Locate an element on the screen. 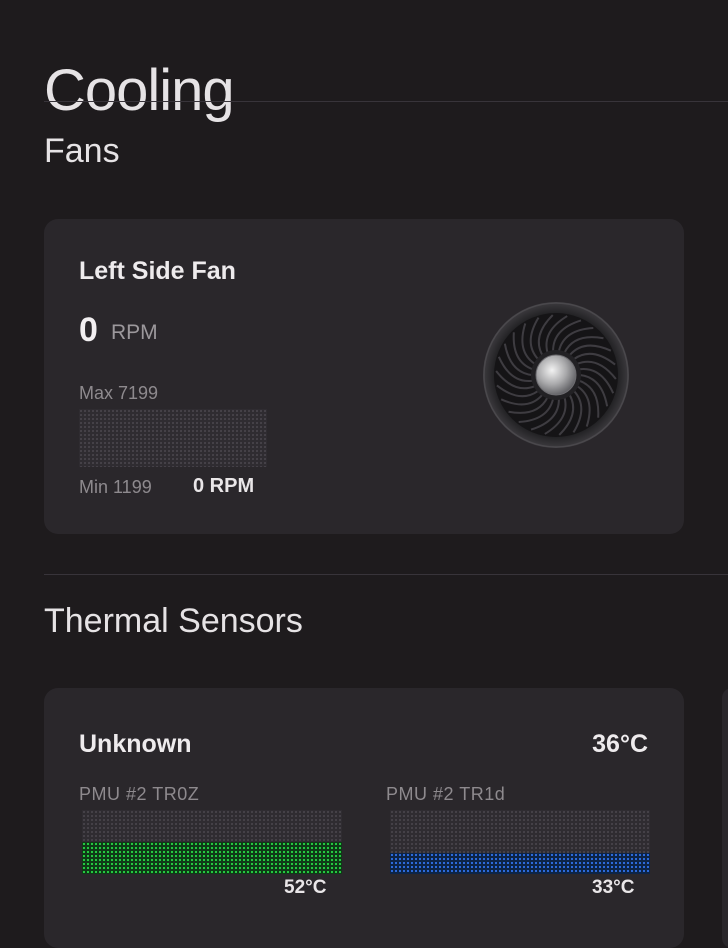 Image resolution: width=728 pixels, height=948 pixels. fans-section-title: Fans is located at coordinates (82, 151).